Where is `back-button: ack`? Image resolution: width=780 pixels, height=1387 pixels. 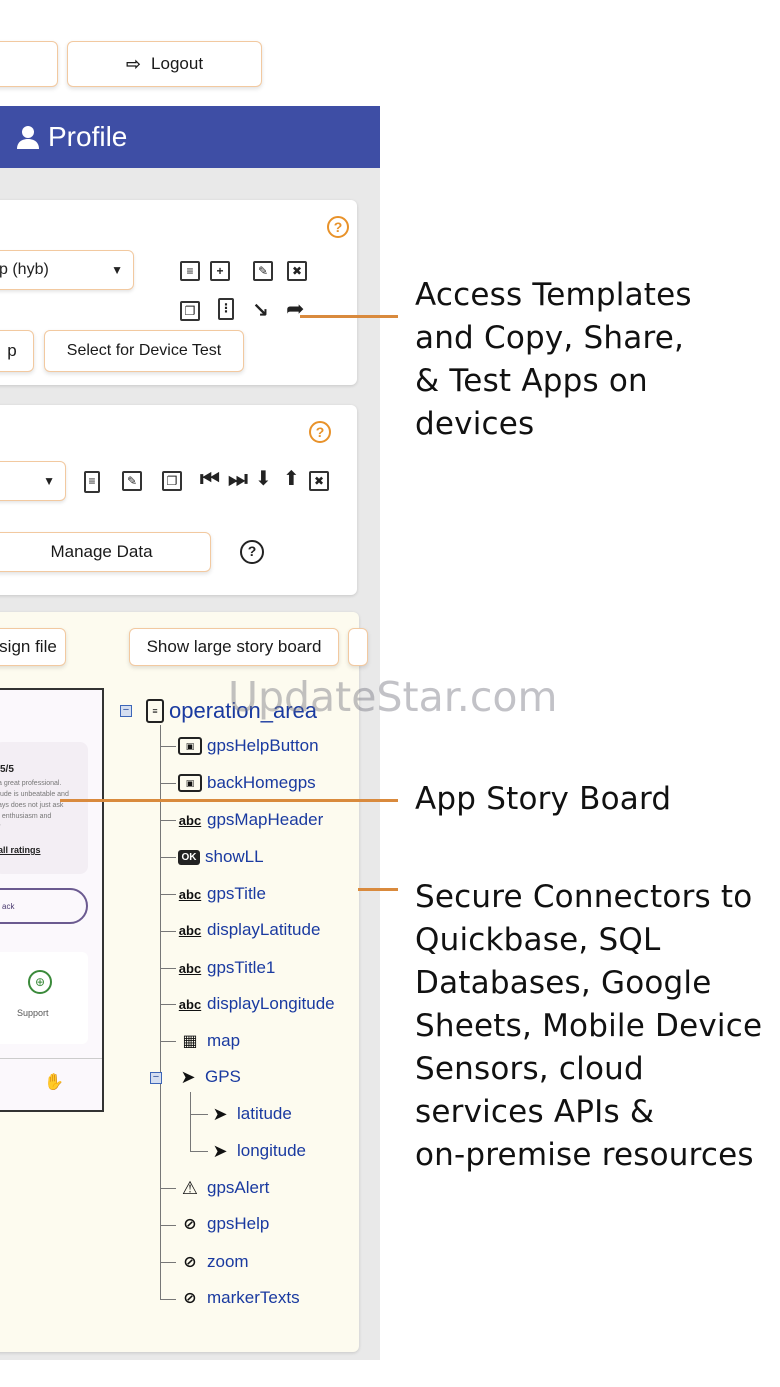
back-button: ack is located at coordinates (44, 906).